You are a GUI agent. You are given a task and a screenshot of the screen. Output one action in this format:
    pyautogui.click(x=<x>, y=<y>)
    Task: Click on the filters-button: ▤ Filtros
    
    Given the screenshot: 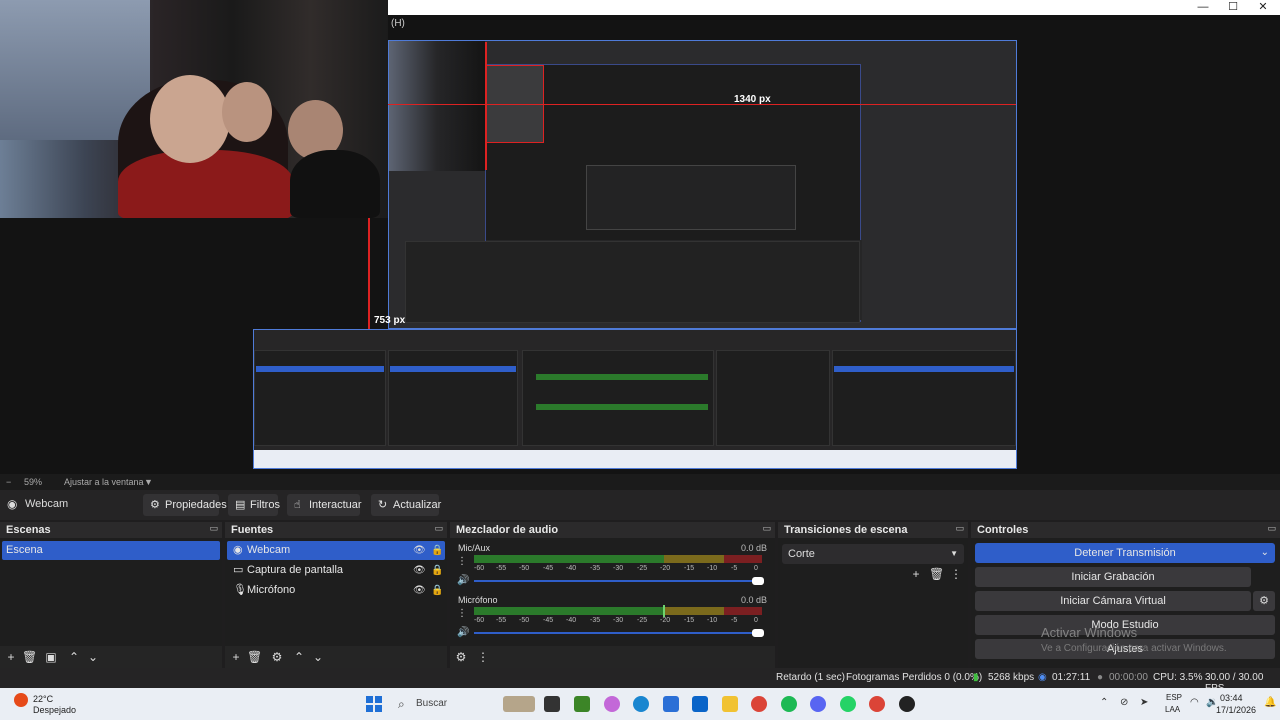 What is the action you would take?
    pyautogui.click(x=254, y=505)
    